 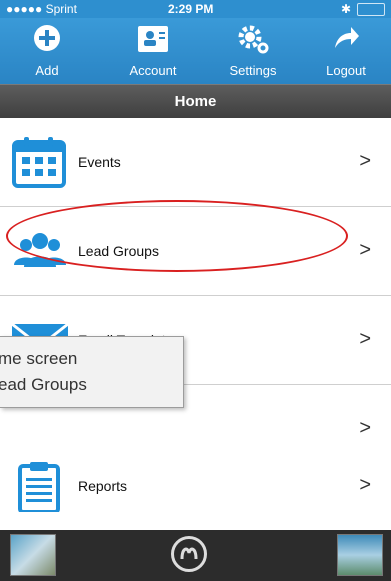 I want to click on bottom-bar, so click(x=195, y=555).